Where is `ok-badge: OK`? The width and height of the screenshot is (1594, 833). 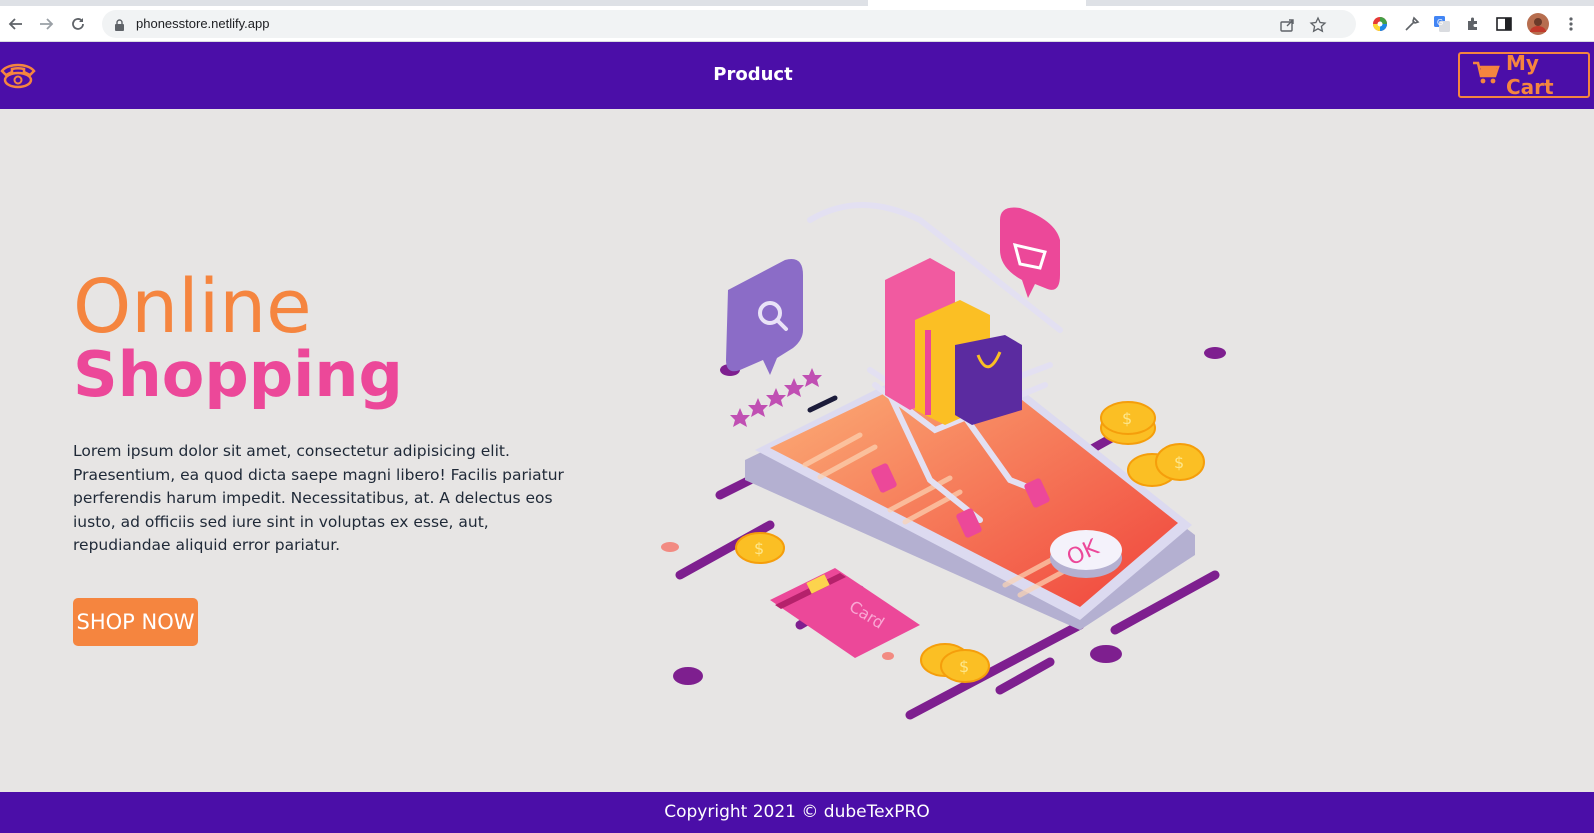 ok-badge: OK is located at coordinates (1086, 554).